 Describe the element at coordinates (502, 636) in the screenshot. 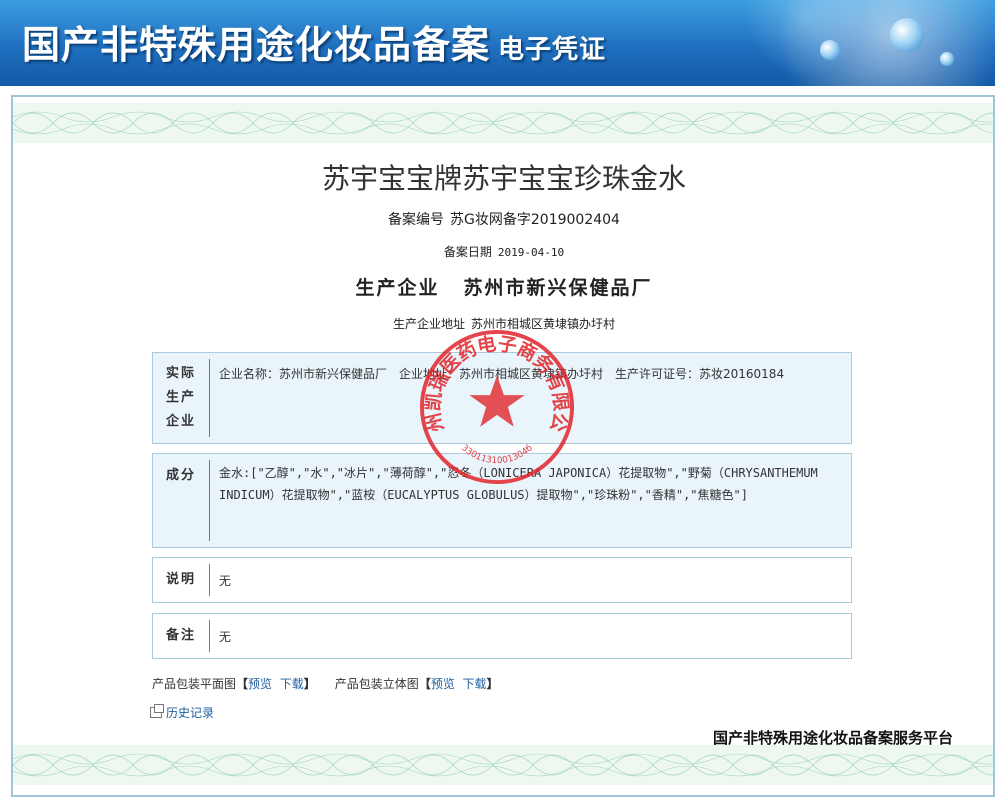

I see `remark-box: 备注 无` at that location.